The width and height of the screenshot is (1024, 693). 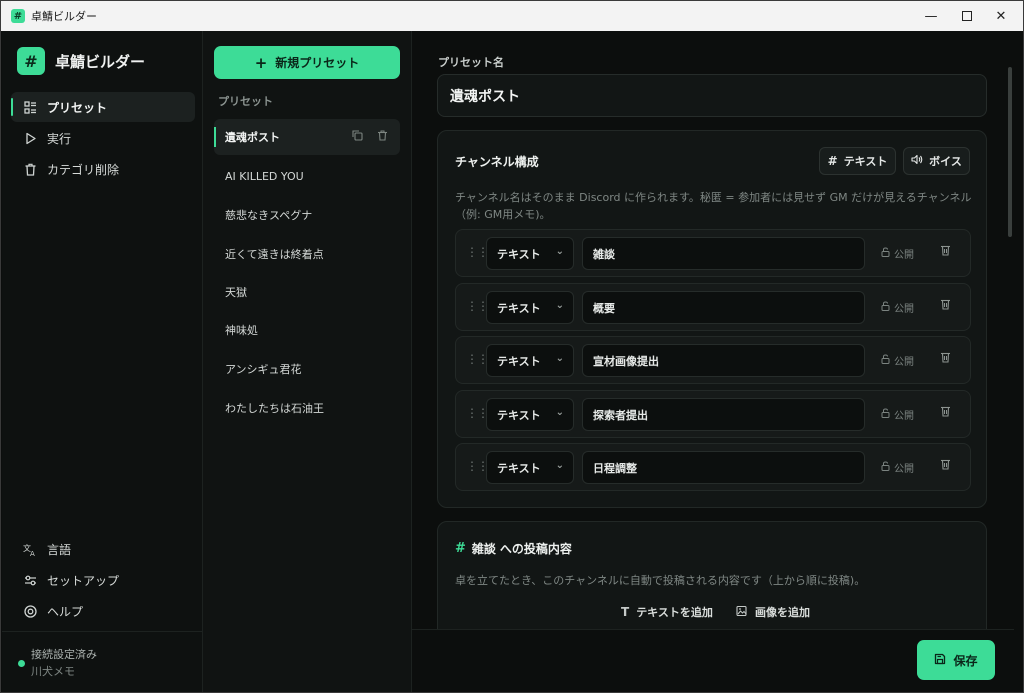 I want to click on scrollbar, so click(x=1010, y=152).